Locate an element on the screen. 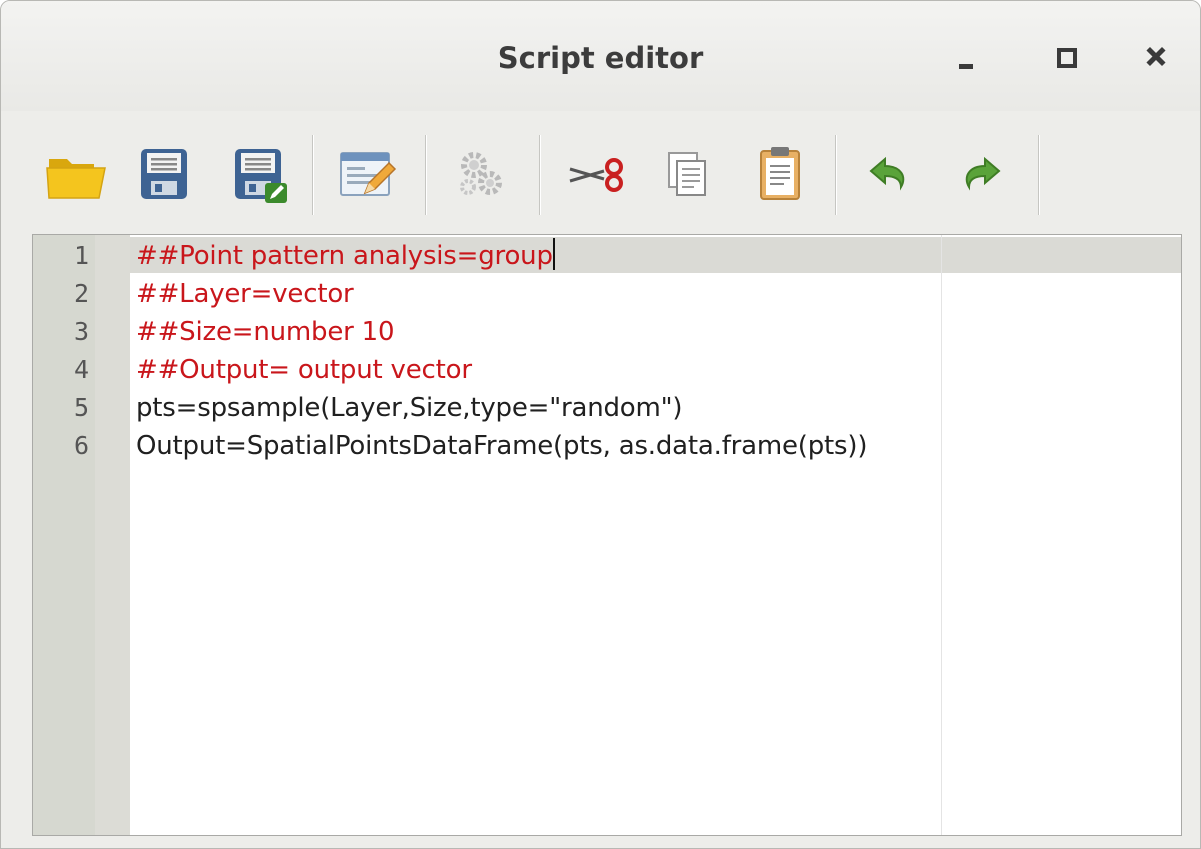 The height and width of the screenshot is (849, 1201). form-edit-icon is located at coordinates (368, 174).